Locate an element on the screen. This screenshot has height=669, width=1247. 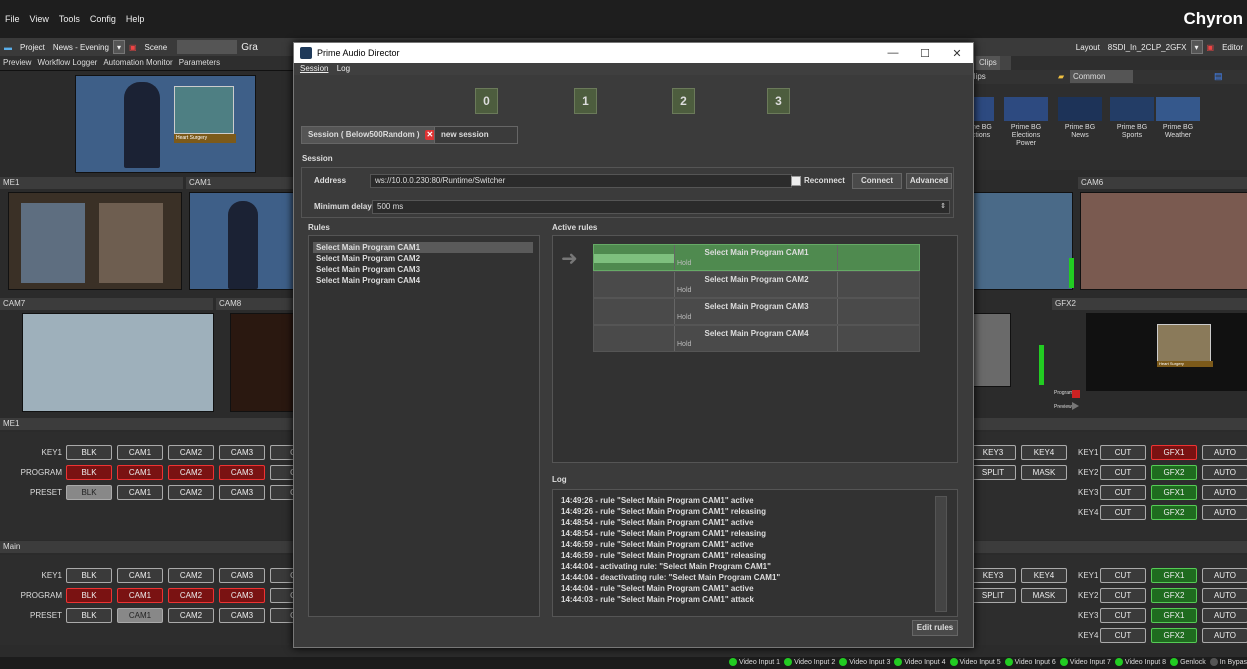
rule-item: Select Main Program CAM3 is located at coordinates (423, 269).